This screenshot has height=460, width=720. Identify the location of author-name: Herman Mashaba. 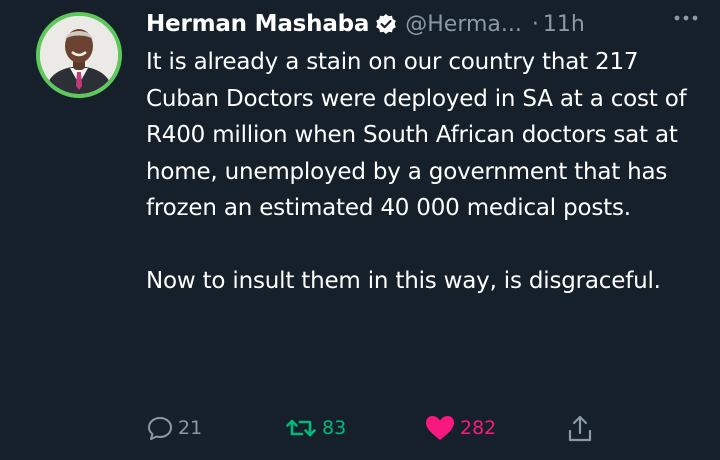
(257, 24).